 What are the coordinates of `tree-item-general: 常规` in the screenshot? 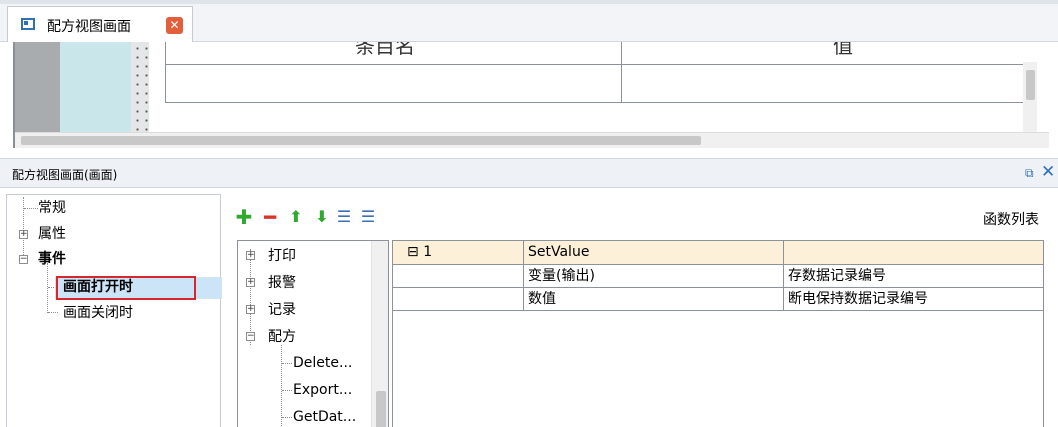 It's located at (52, 208).